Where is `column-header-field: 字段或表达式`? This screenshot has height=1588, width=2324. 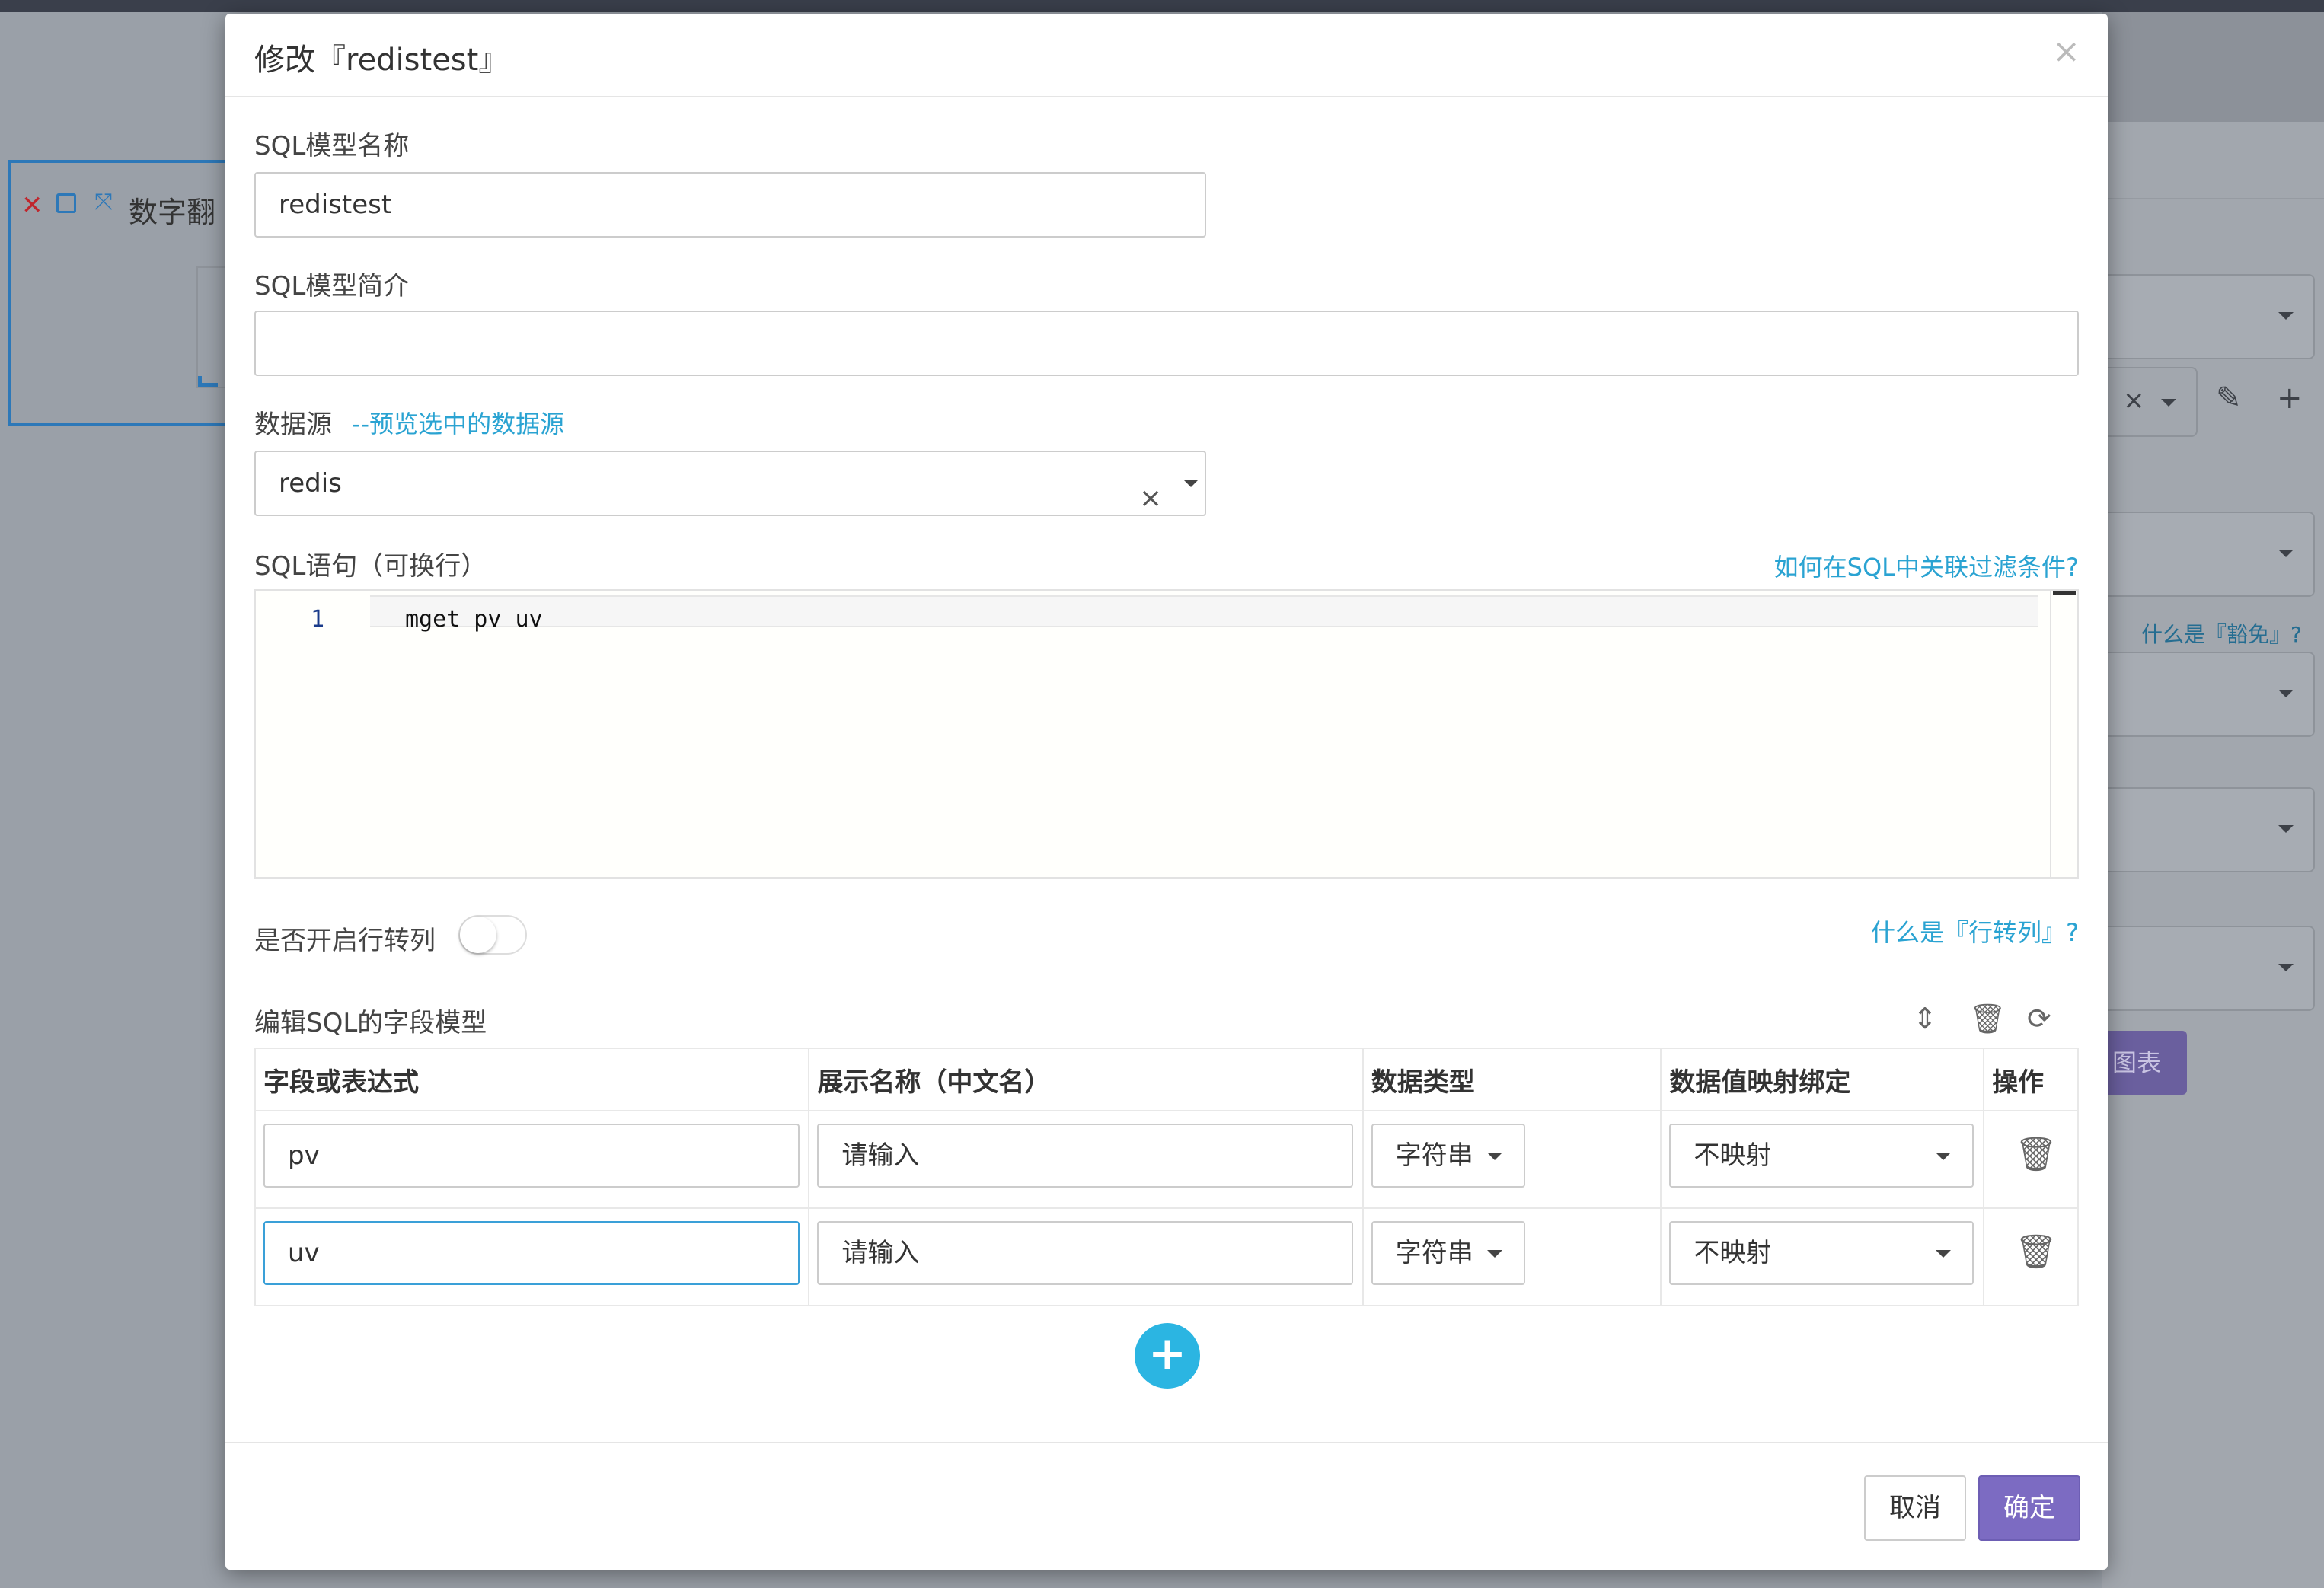
column-header-field: 字段或表达式 is located at coordinates (532, 1079).